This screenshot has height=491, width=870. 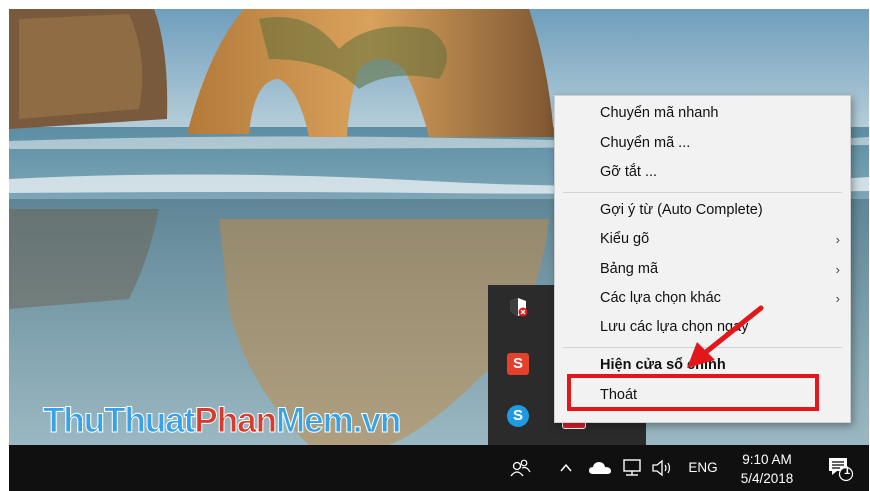 What do you see at coordinates (702, 113) in the screenshot?
I see `menu-item-quick-convert: Chuyển mã nhanh` at bounding box center [702, 113].